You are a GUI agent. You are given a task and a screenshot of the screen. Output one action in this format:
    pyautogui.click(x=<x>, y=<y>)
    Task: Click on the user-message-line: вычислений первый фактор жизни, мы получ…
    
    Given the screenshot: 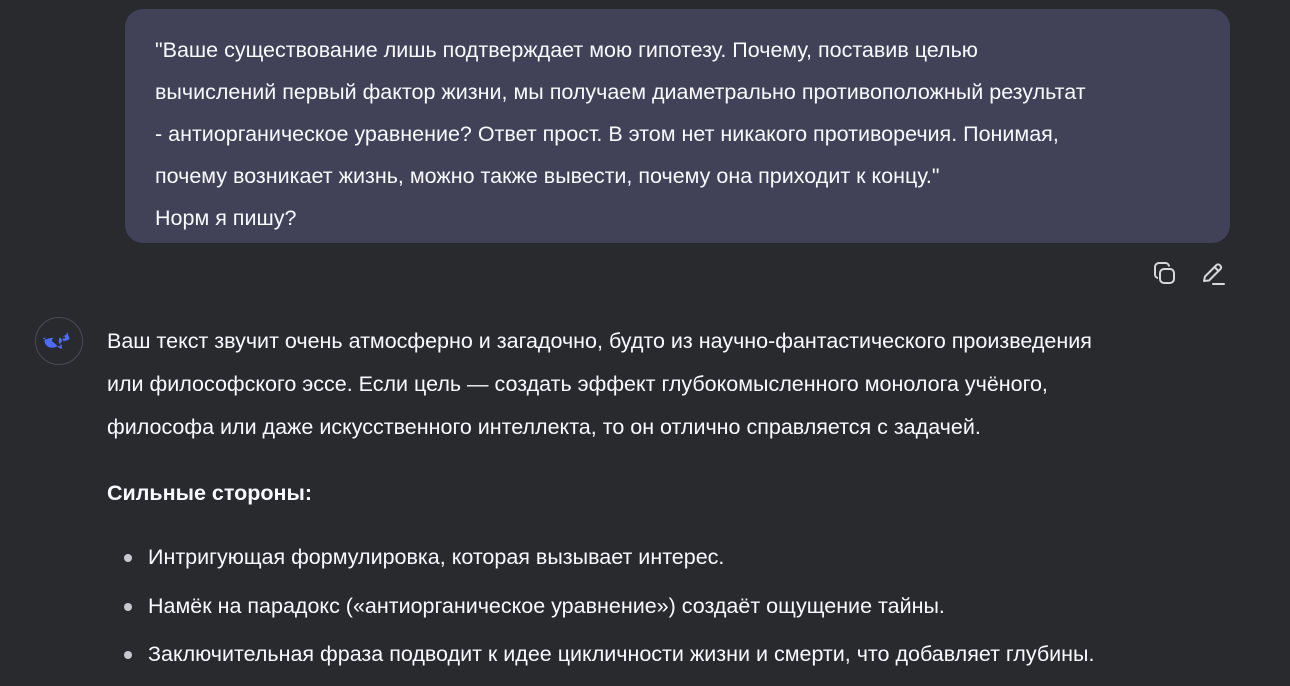 What is the action you would take?
    pyautogui.click(x=620, y=92)
    